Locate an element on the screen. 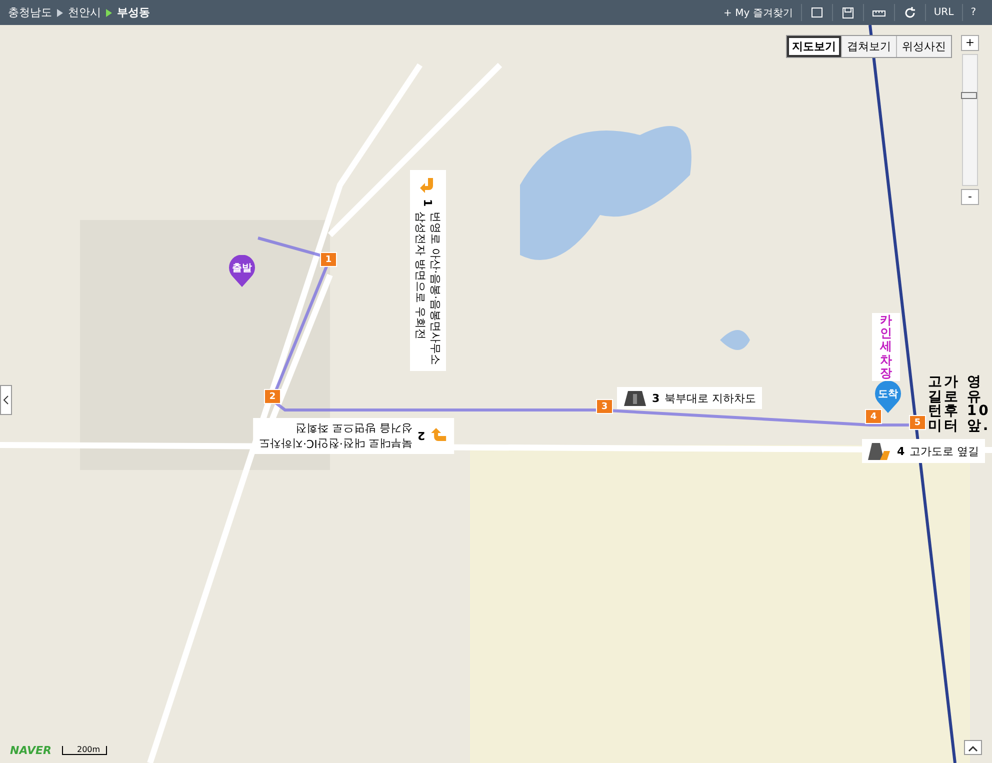  collapse-panel-button is located at coordinates (6, 400).